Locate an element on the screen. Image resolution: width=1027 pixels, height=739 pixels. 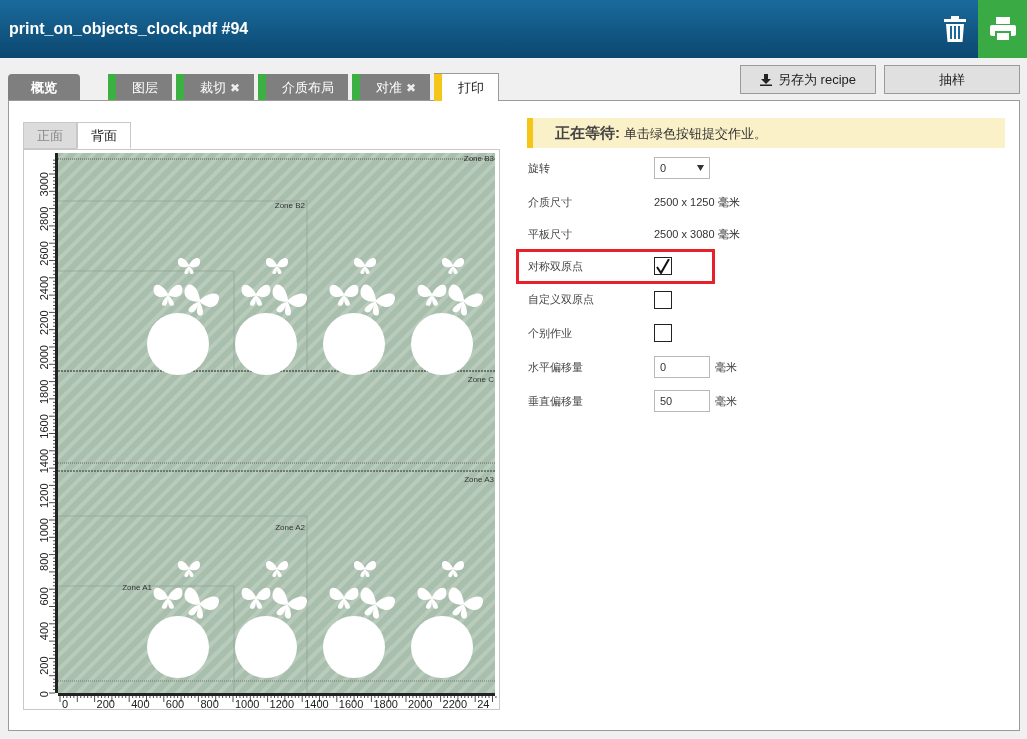
setting-label: 介质尺寸 is located at coordinates (550, 202).